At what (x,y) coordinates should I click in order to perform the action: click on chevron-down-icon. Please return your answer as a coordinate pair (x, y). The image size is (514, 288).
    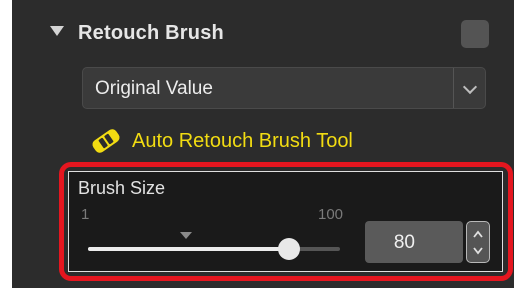
    Looking at the image, I should click on (470, 87).